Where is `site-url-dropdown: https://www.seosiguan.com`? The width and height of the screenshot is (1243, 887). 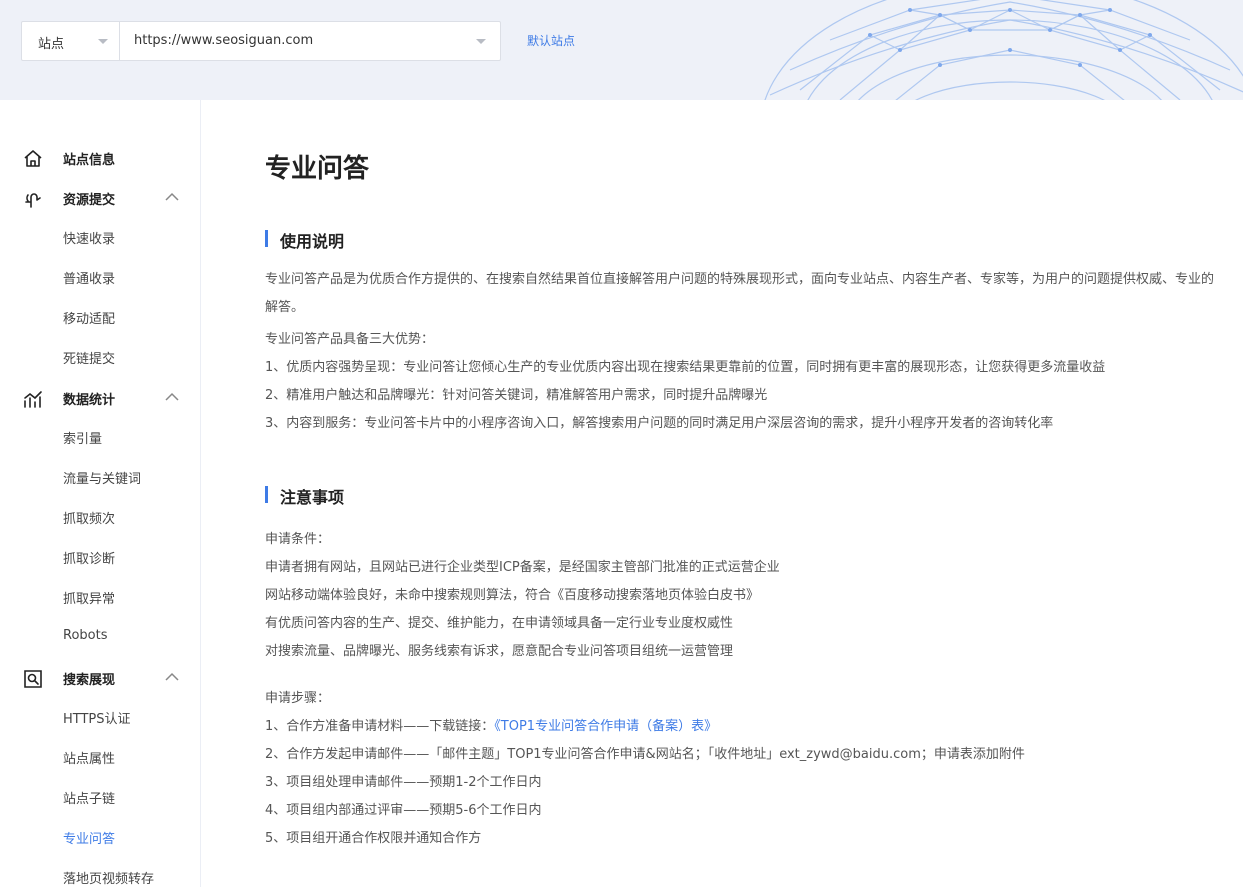 site-url-dropdown: https://www.seosiguan.com is located at coordinates (223, 40).